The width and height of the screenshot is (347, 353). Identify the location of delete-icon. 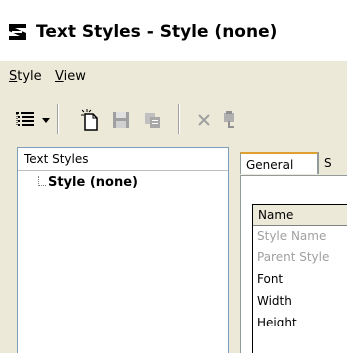
(204, 120).